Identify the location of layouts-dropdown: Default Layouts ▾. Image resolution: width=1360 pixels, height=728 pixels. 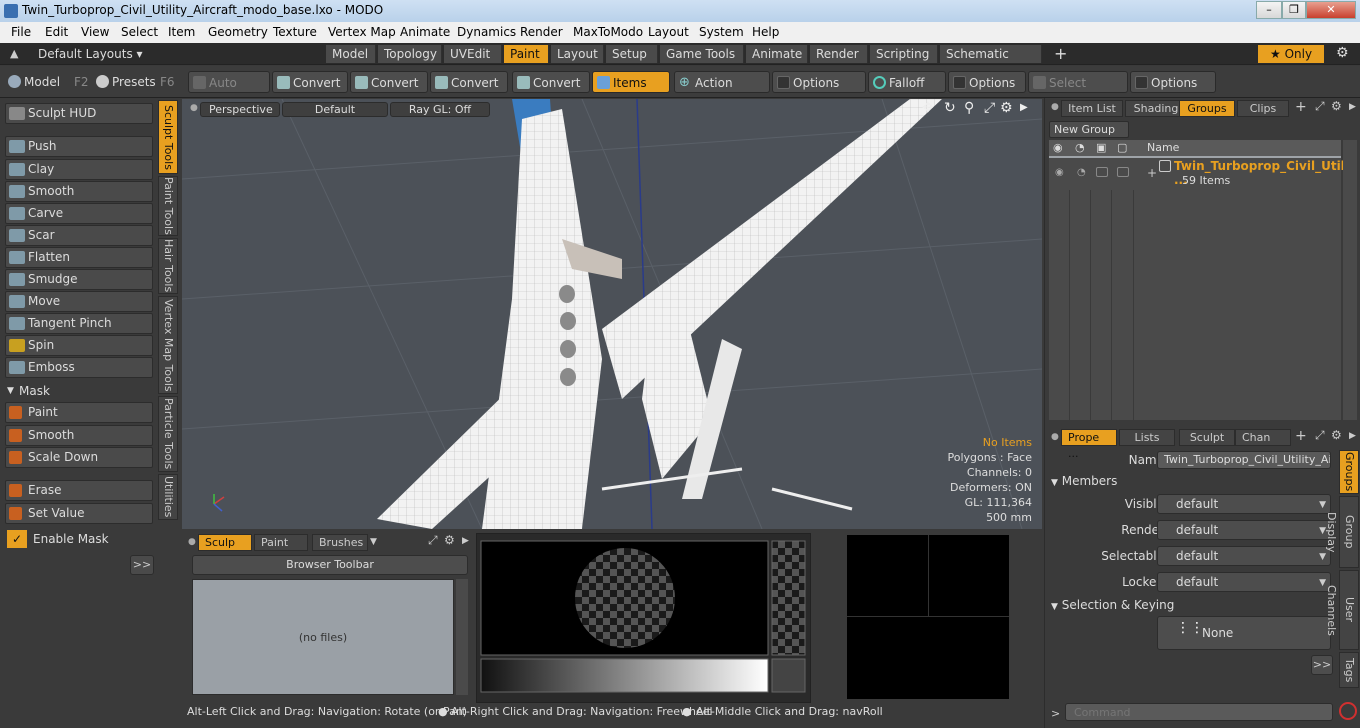
(90, 54).